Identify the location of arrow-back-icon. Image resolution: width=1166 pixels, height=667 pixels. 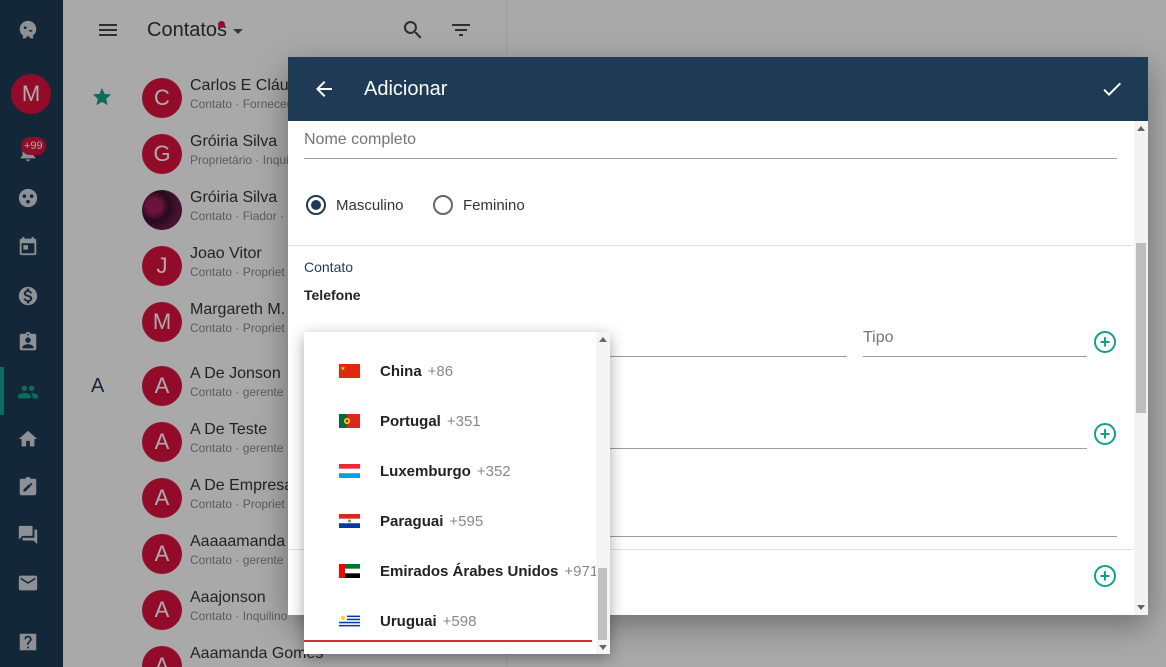
(324, 91).